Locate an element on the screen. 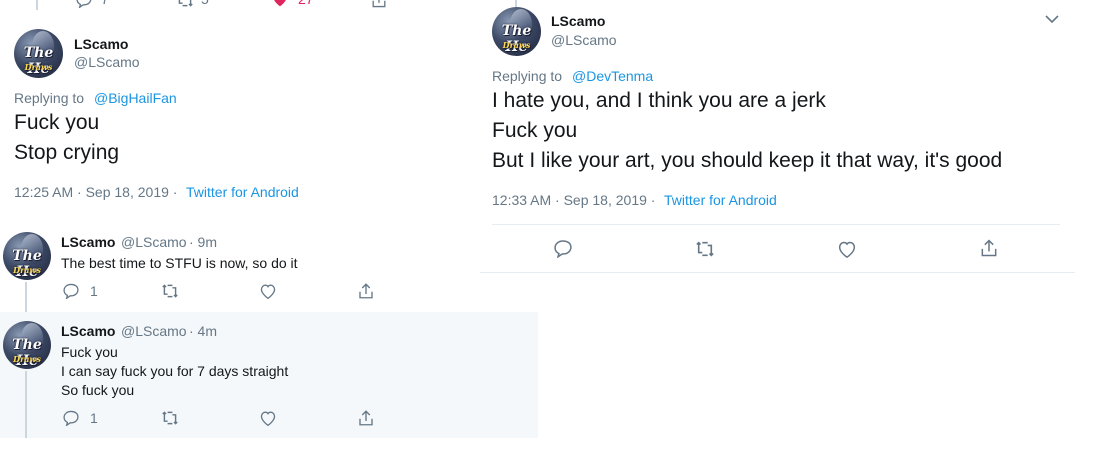  tweet-timestamp: 12:25 AM · Sep 18, 2019 · is located at coordinates (95, 192).